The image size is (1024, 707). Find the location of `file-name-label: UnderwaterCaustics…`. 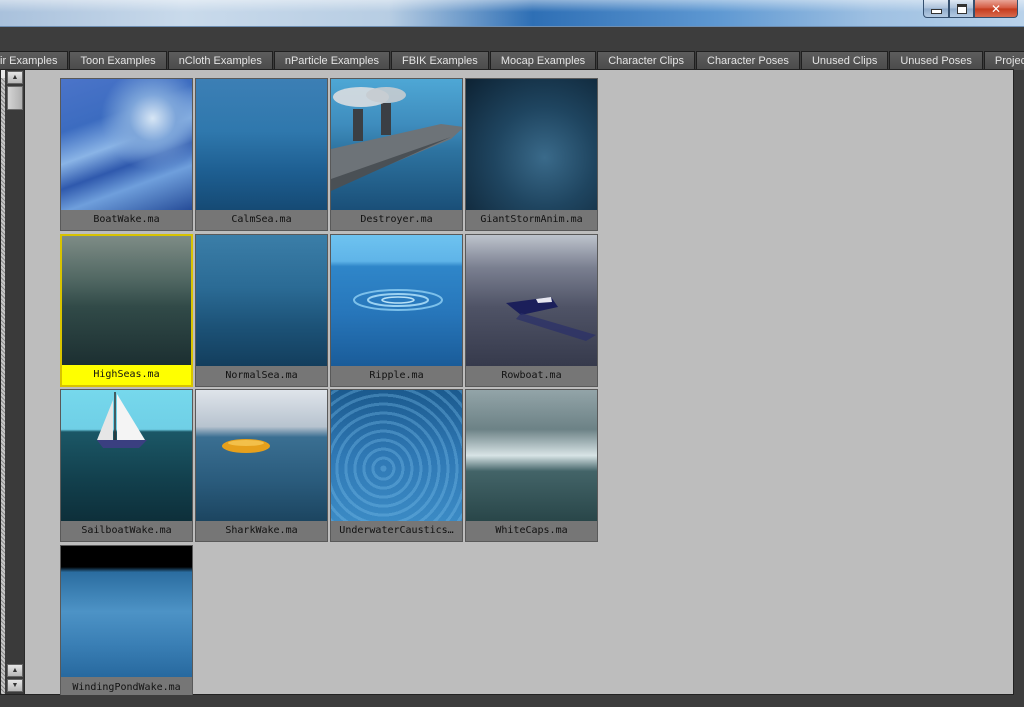

file-name-label: UnderwaterCaustics… is located at coordinates (396, 531).